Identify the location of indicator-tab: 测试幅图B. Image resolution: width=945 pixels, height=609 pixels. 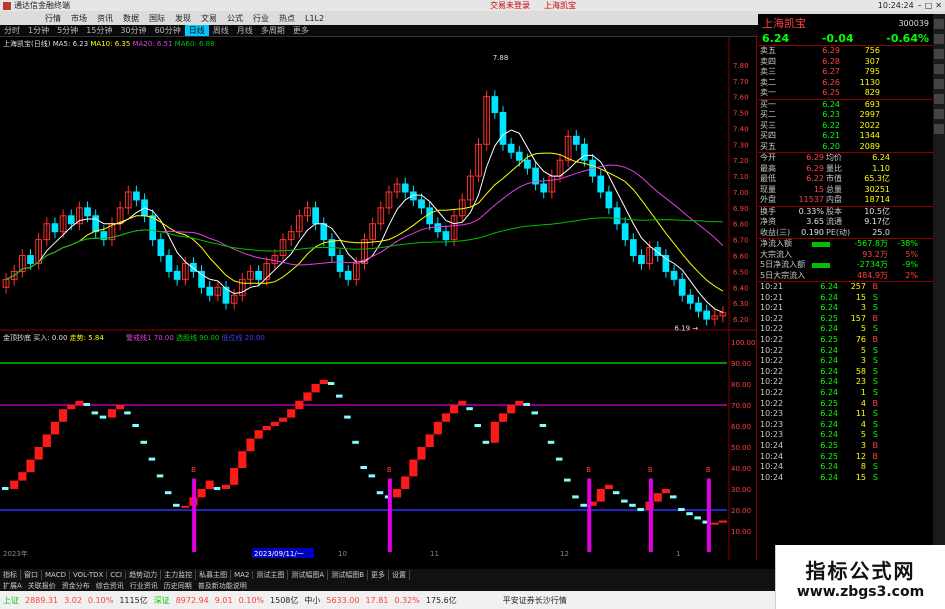
(348, 574).